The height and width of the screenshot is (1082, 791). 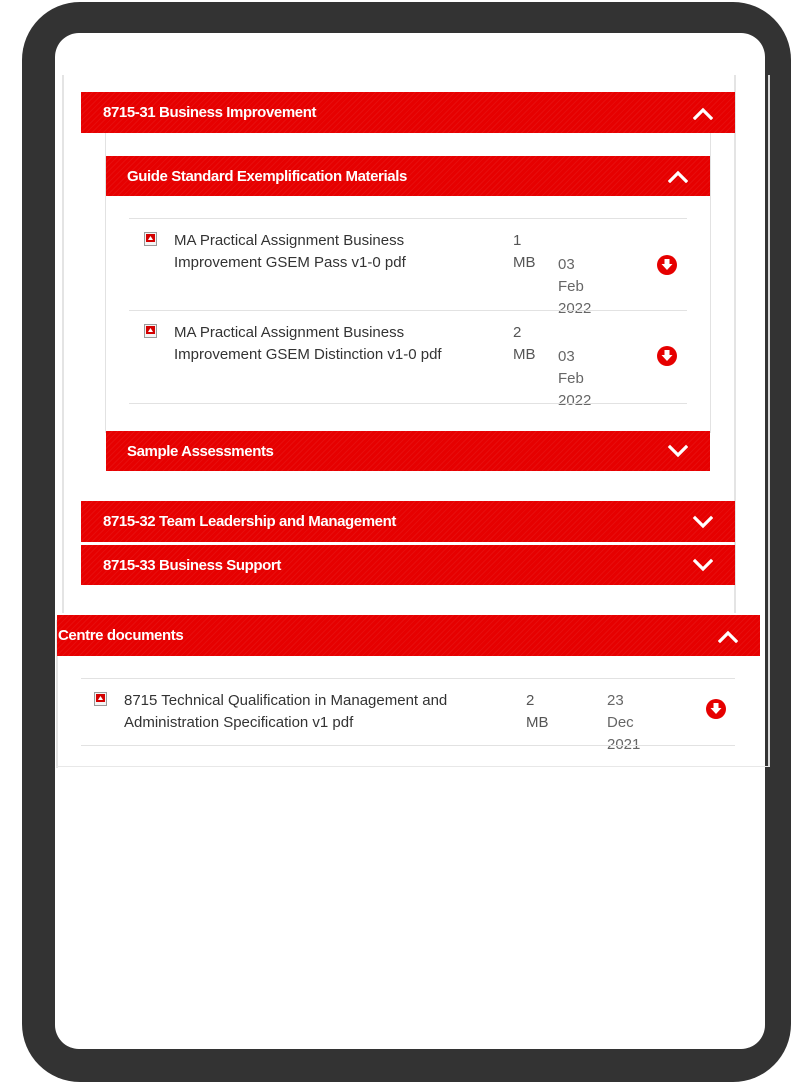 What do you see at coordinates (239, 722) in the screenshot?
I see `file-name-line2: Administration Specification v1 pdf` at bounding box center [239, 722].